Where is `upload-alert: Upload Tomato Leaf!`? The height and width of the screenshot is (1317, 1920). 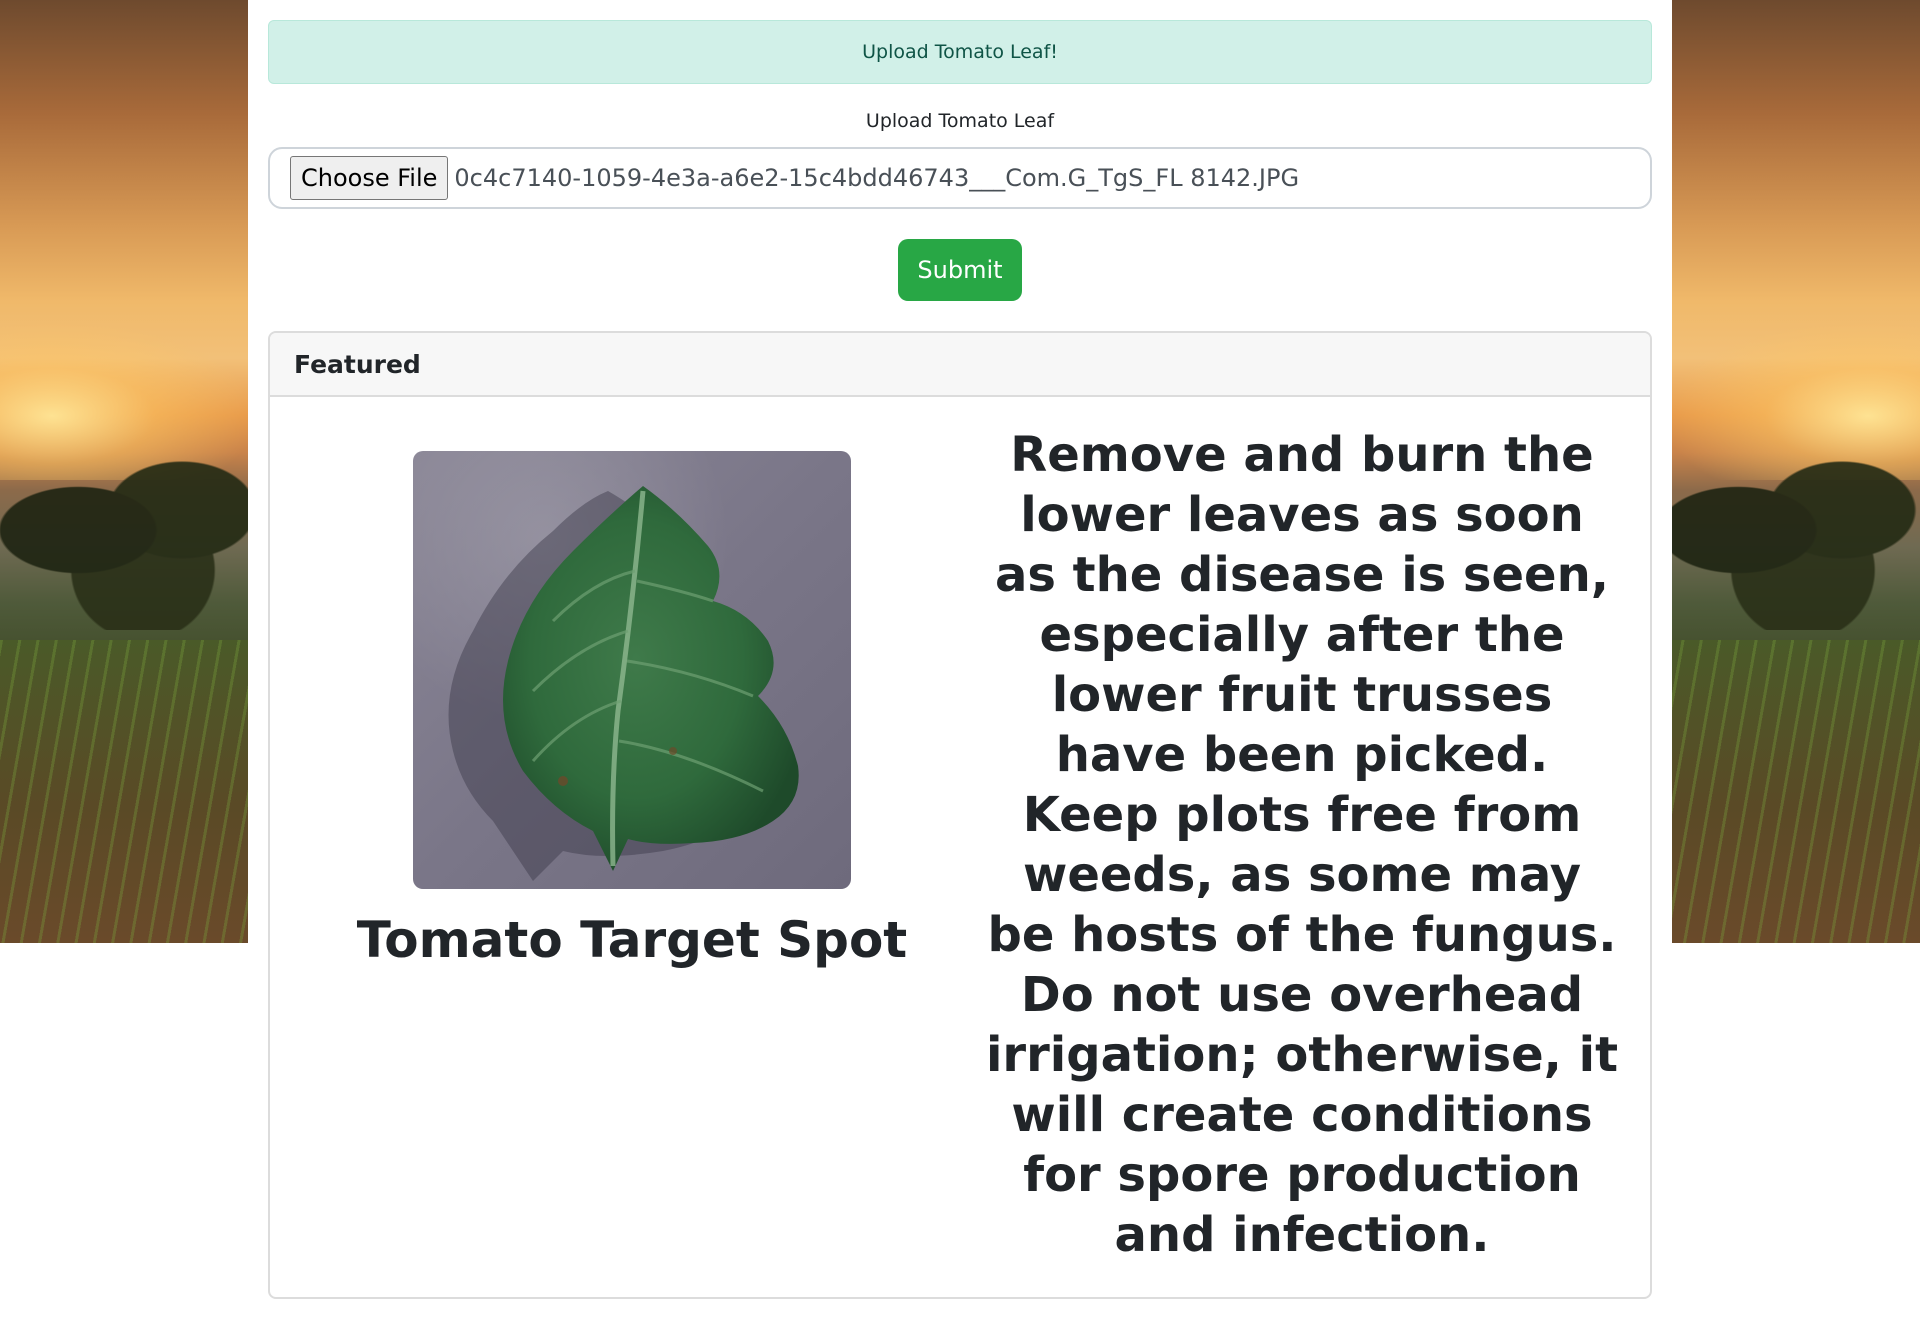
upload-alert: Upload Tomato Leaf! is located at coordinates (960, 52).